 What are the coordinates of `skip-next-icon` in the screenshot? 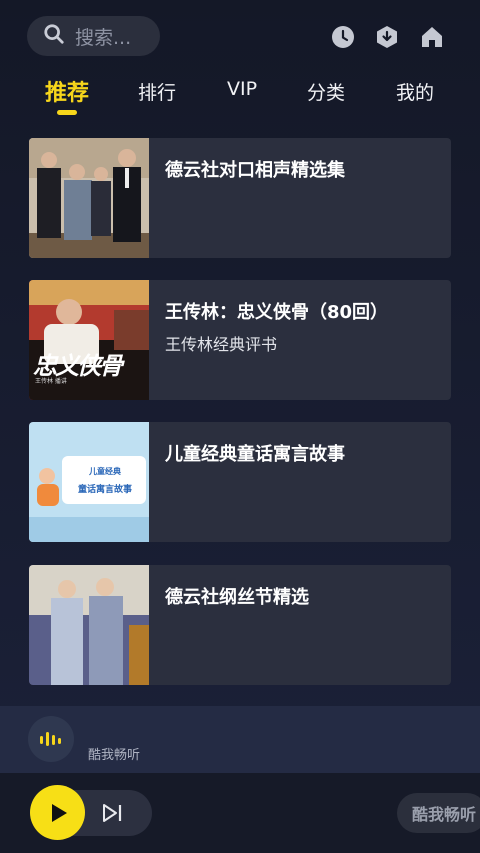 It's located at (112, 813).